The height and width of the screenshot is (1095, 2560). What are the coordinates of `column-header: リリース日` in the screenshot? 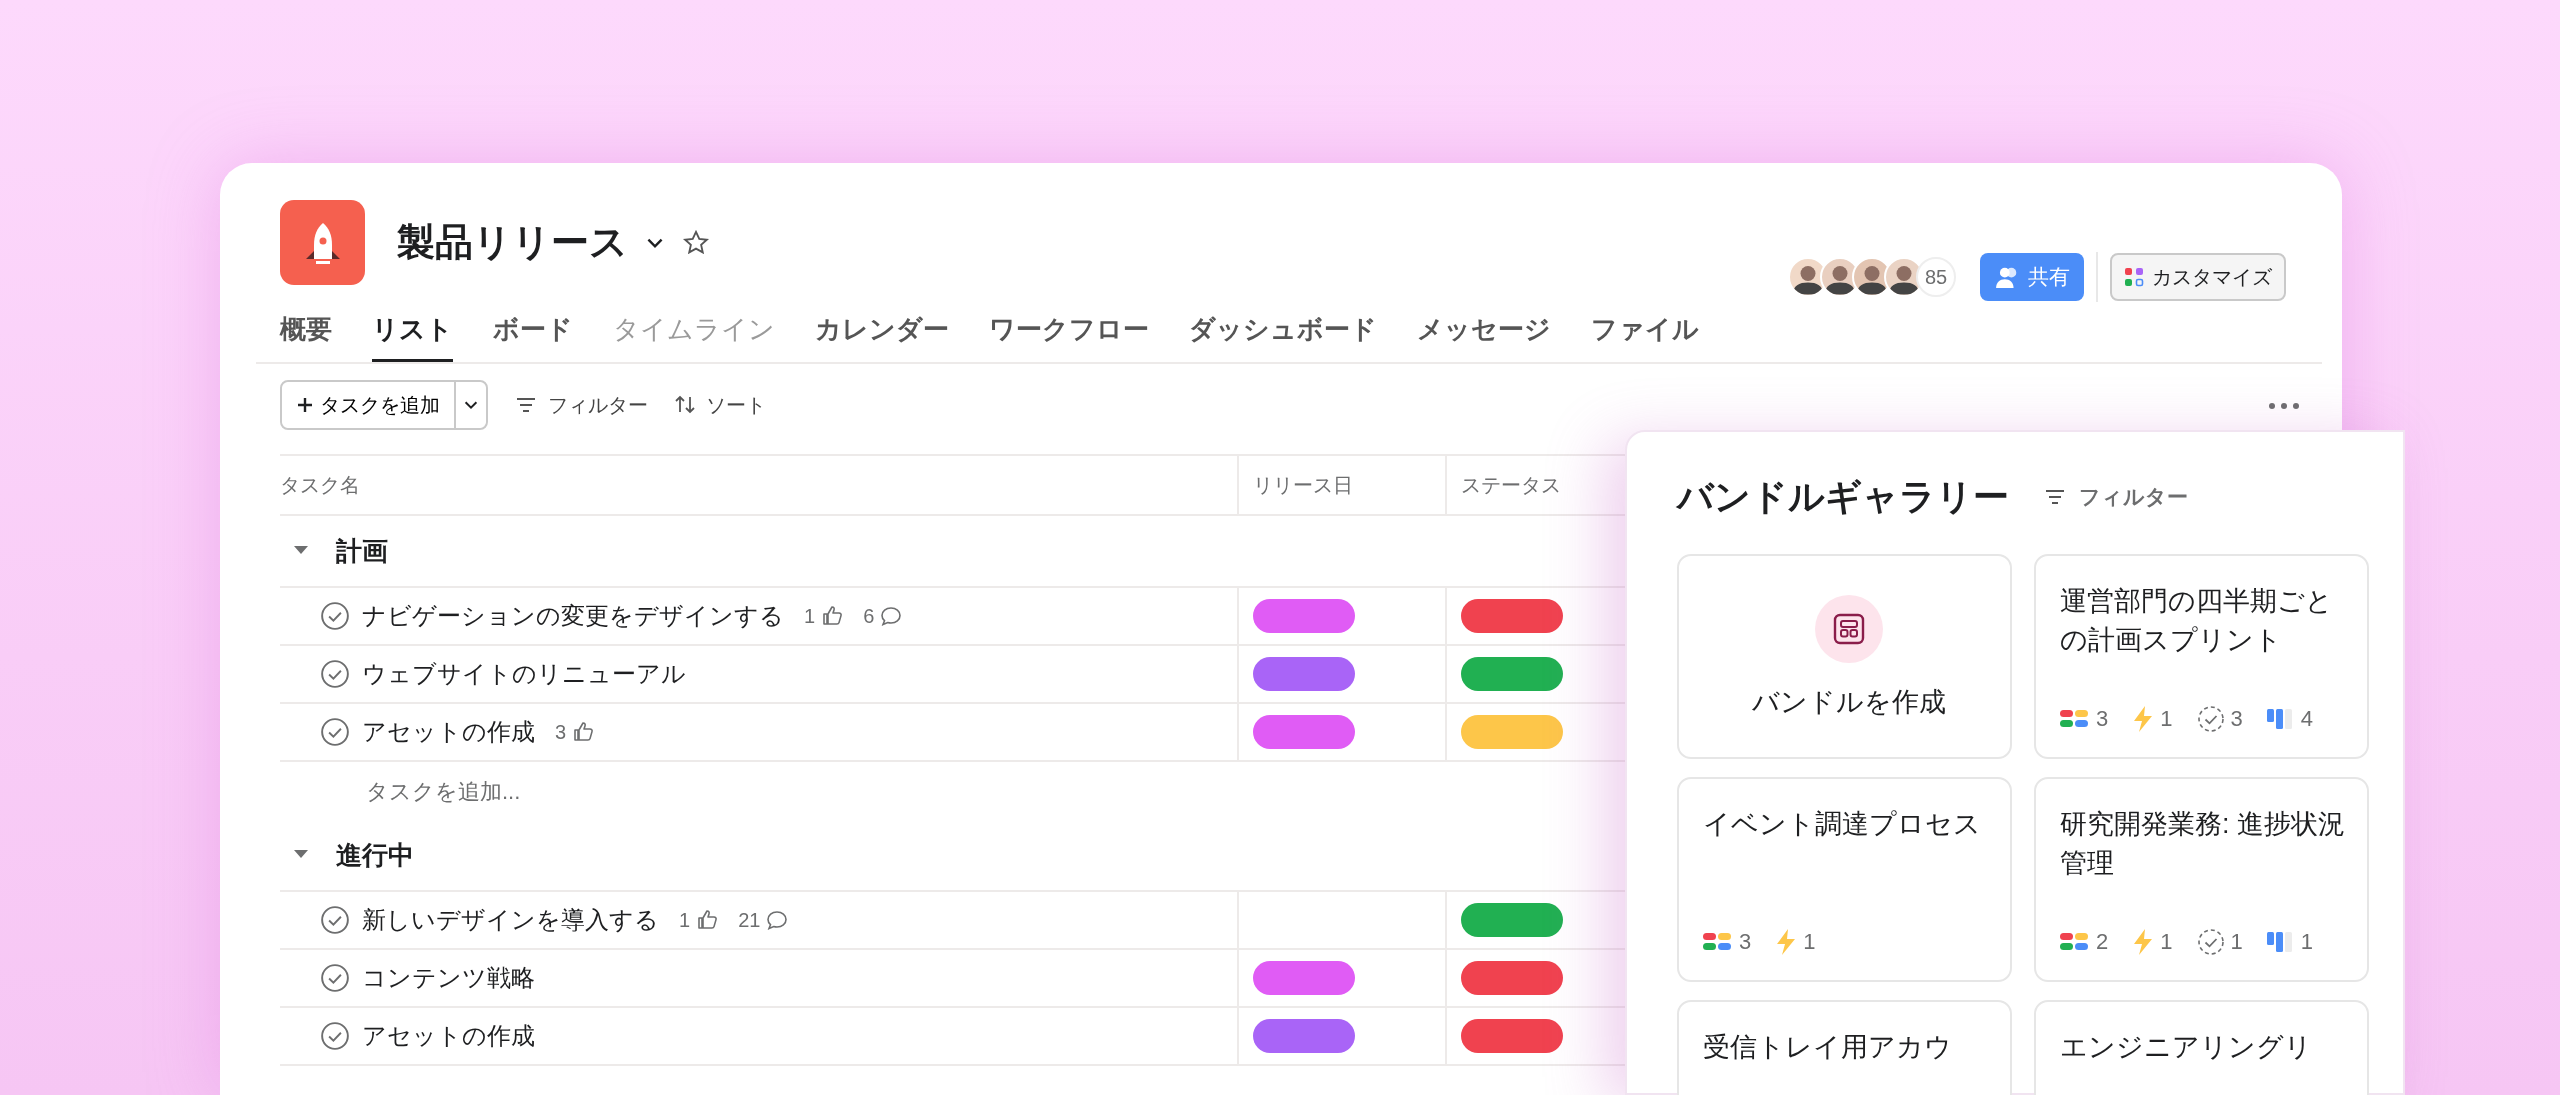 It's located at (1303, 485).